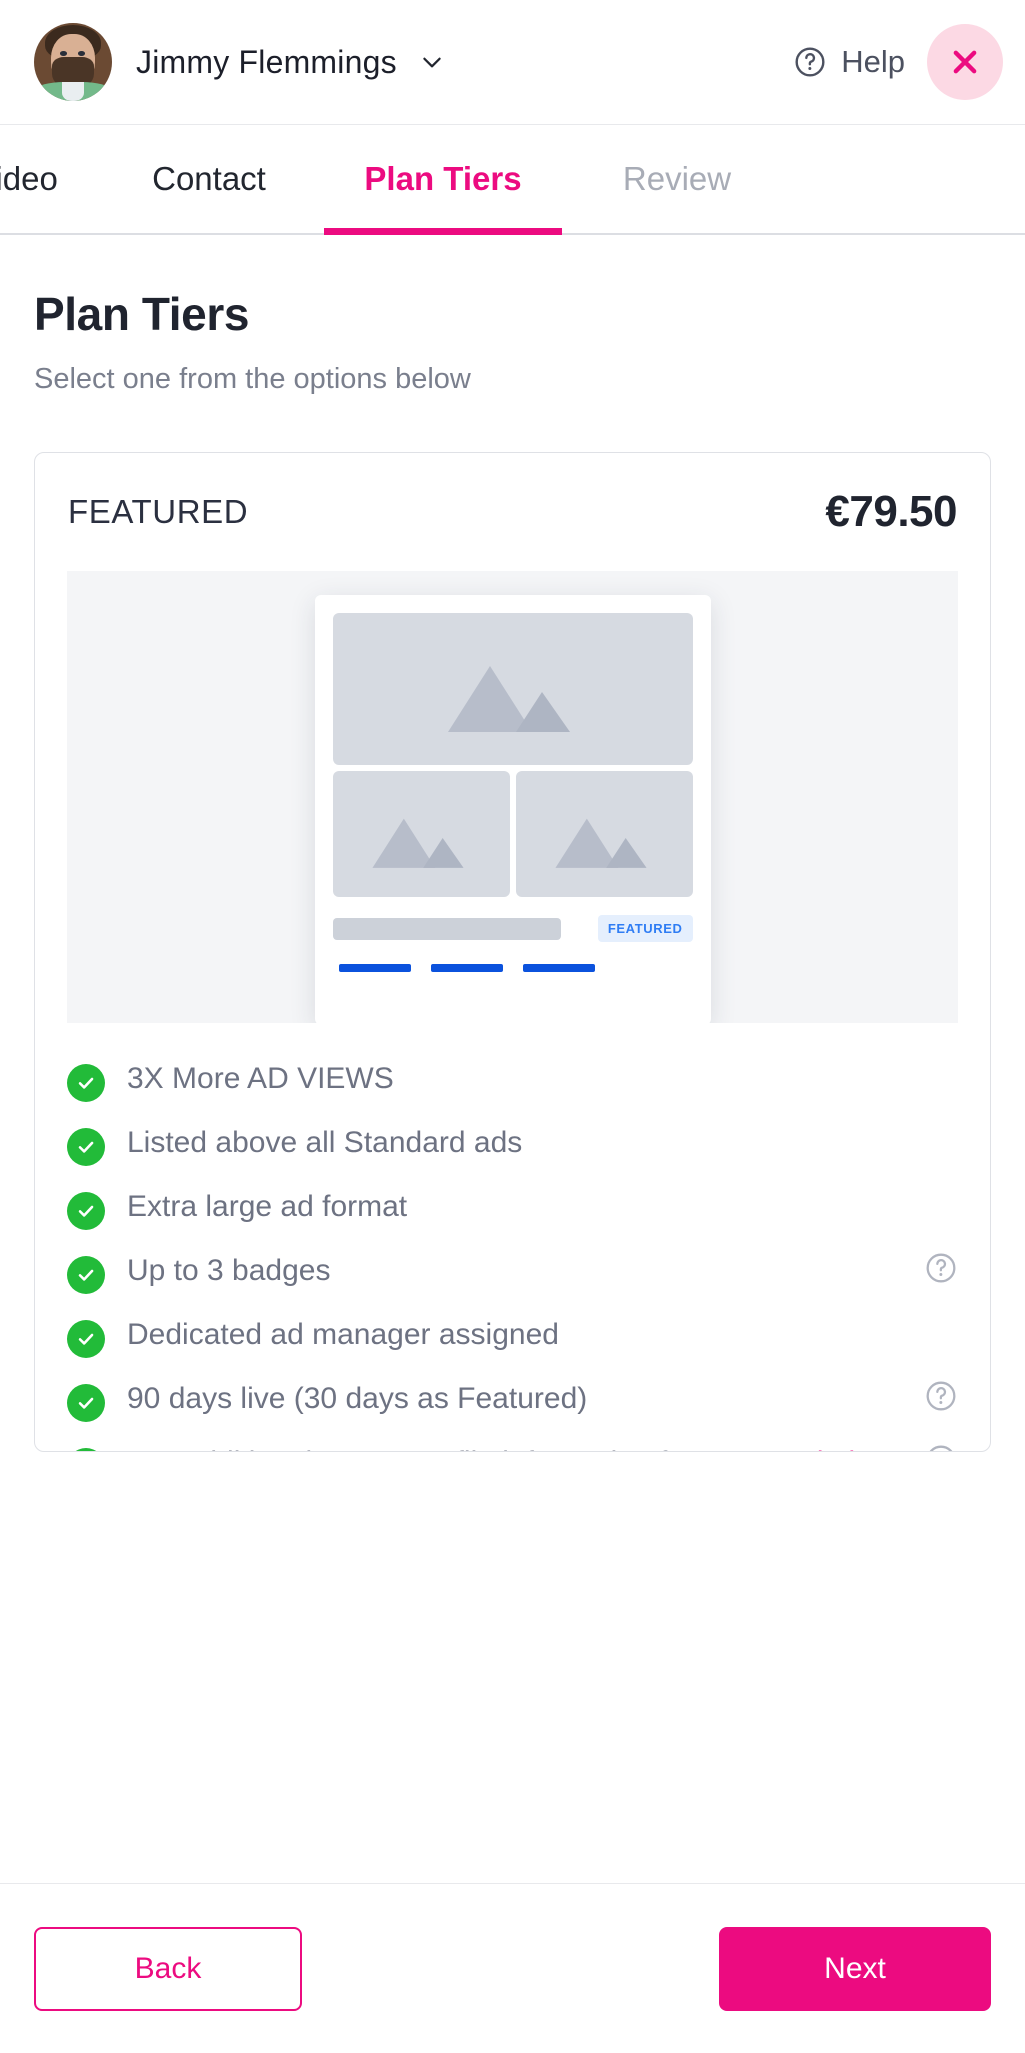  What do you see at coordinates (73, 62) in the screenshot?
I see `avatar` at bounding box center [73, 62].